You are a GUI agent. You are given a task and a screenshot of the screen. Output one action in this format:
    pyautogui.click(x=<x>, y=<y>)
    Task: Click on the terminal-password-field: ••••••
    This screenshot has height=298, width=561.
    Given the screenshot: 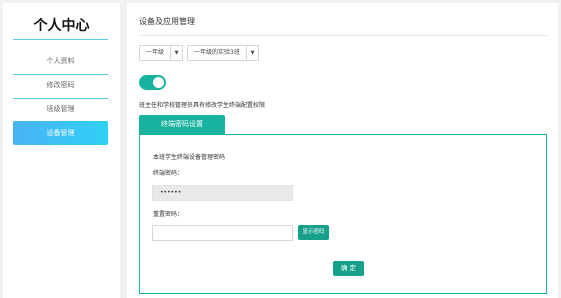 What is the action you would take?
    pyautogui.click(x=222, y=193)
    